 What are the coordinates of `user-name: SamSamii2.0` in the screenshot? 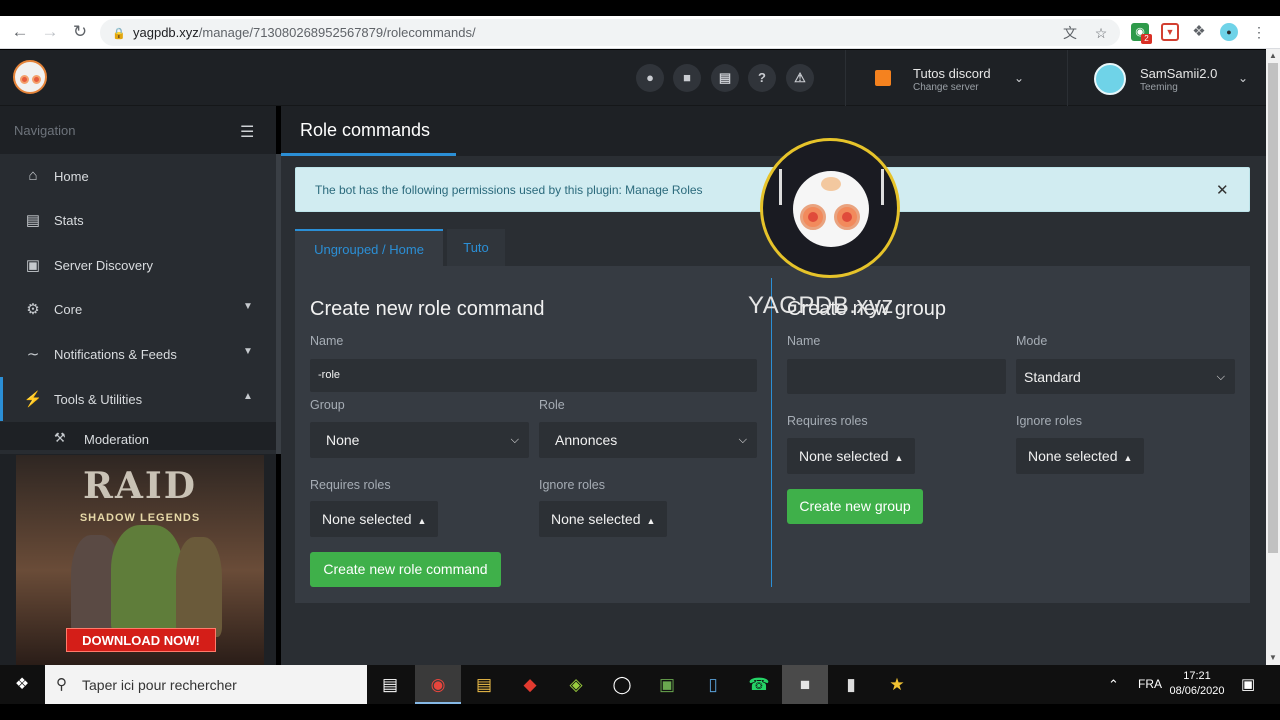 It's located at (1179, 73).